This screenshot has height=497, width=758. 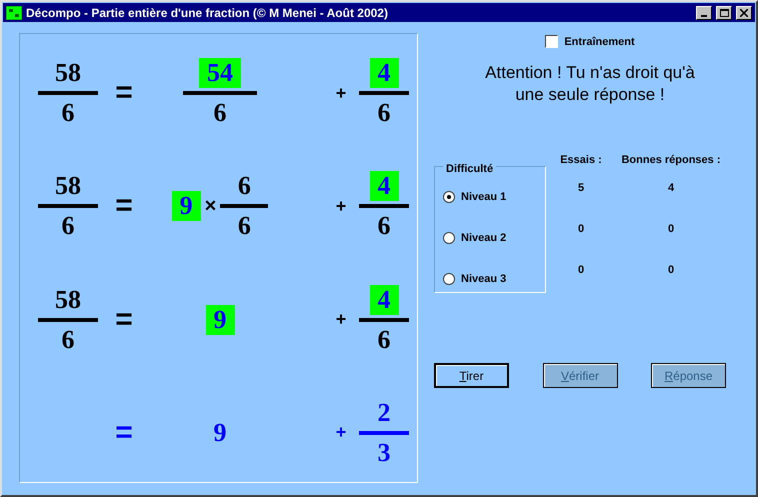 What do you see at coordinates (384, 413) in the screenshot?
I see `numerator: 2` at bounding box center [384, 413].